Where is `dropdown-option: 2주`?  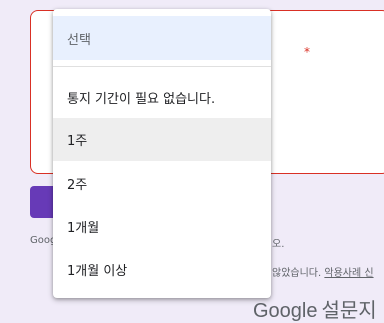
dropdown-option: 2주 is located at coordinates (162, 183).